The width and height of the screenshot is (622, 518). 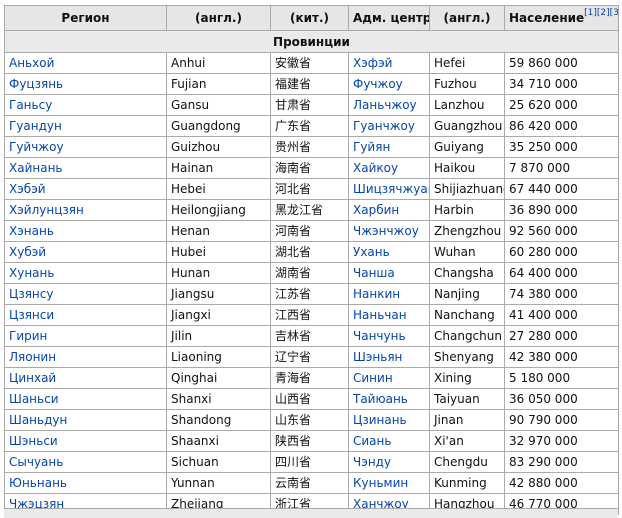 I want to click on region-link-cell: Цинхай, so click(x=85, y=378).